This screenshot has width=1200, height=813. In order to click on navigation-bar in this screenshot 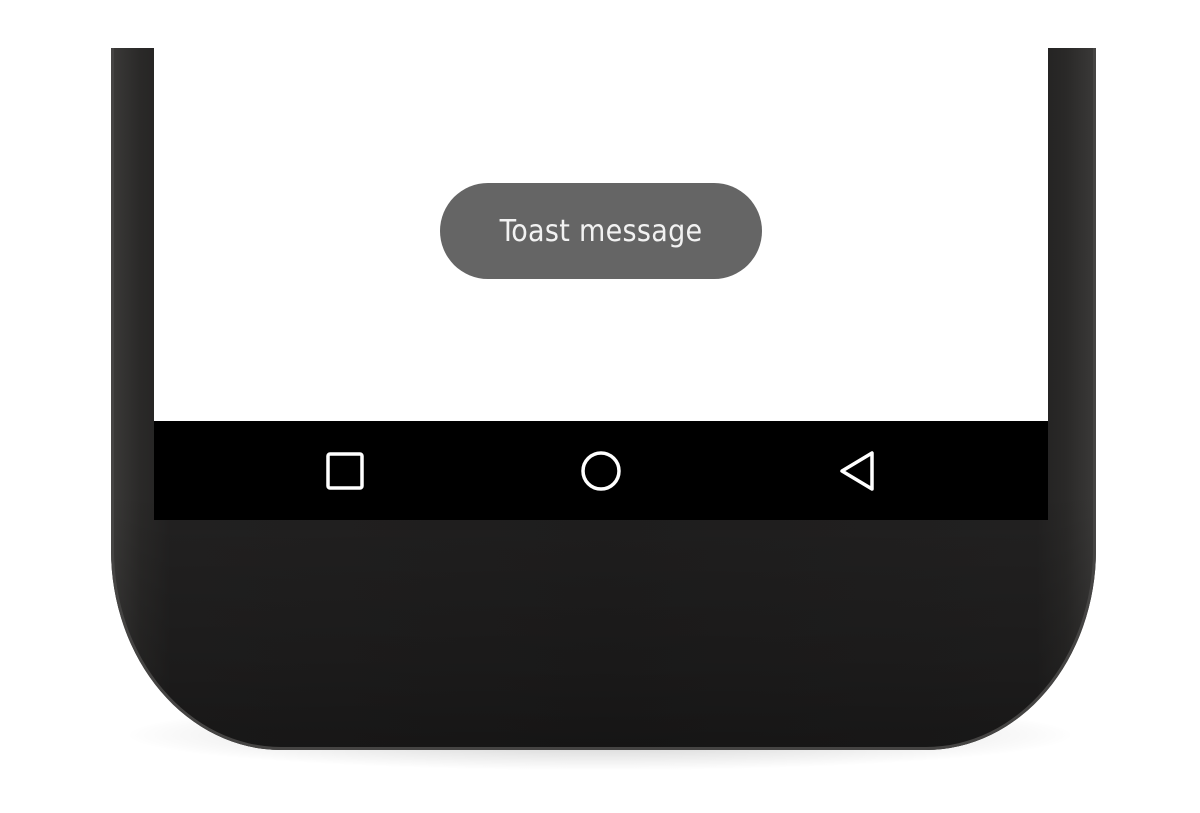, I will do `click(601, 470)`.